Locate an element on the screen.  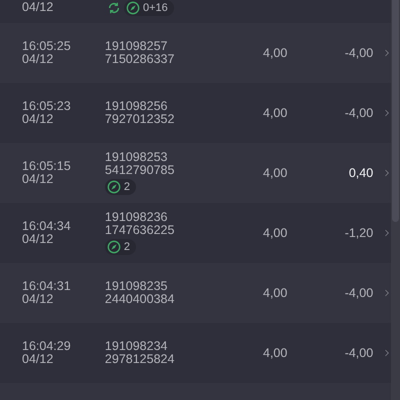
bet-row: 04/12 0+16 is located at coordinates (195, 11).